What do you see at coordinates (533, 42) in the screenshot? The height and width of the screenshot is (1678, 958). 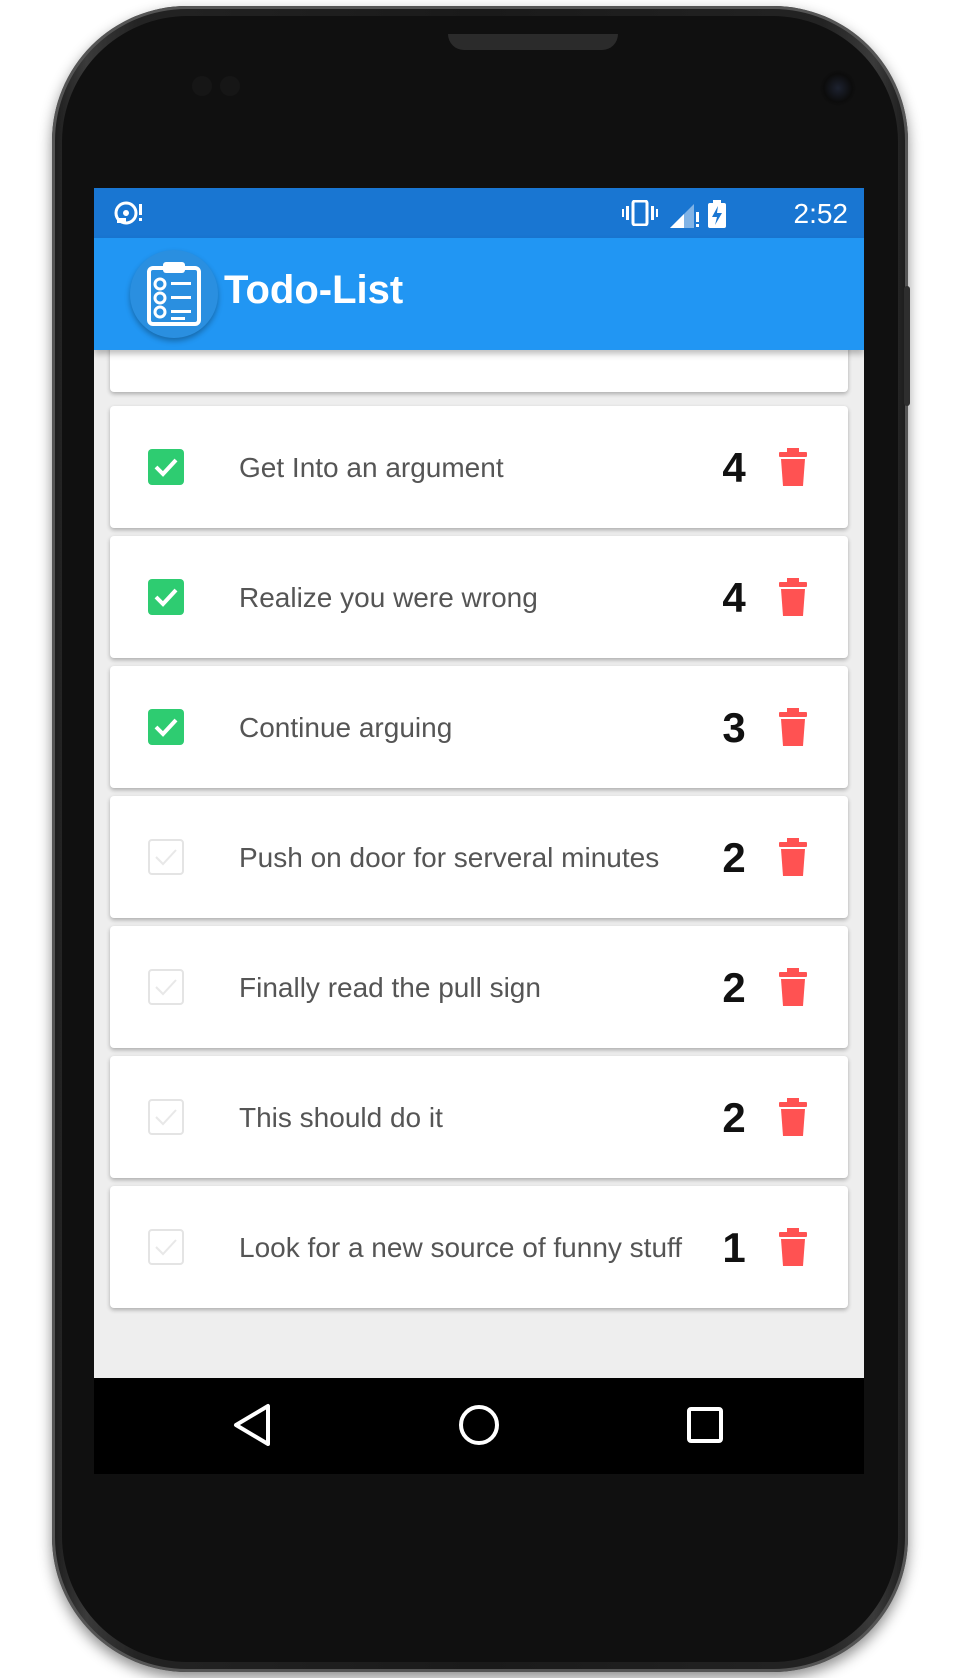 I see `earpiece-speaker` at bounding box center [533, 42].